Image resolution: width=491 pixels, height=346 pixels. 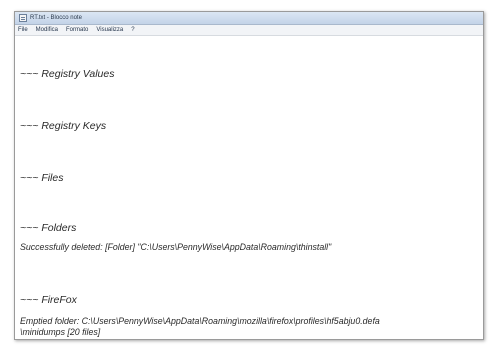 What do you see at coordinates (249, 30) in the screenshot?
I see `menu-bar: File Modifica Formato Visualizza ?` at bounding box center [249, 30].